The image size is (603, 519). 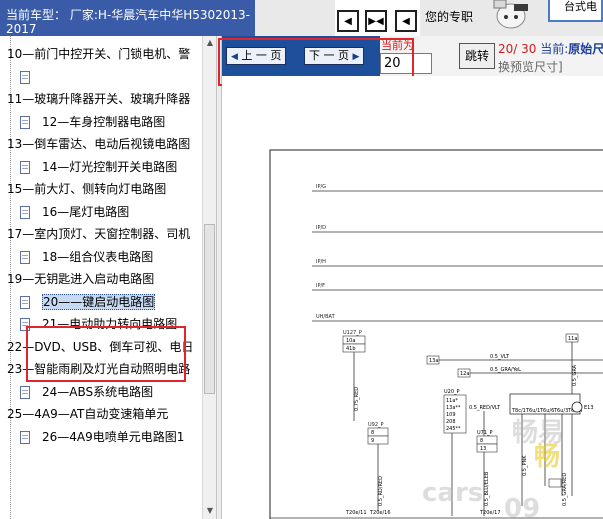 I want to click on svg-text: 245**, so click(x=453, y=429).